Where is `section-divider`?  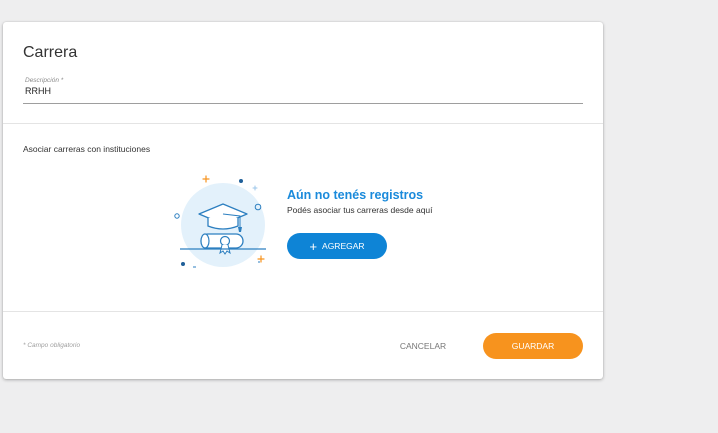 section-divider is located at coordinates (303, 123).